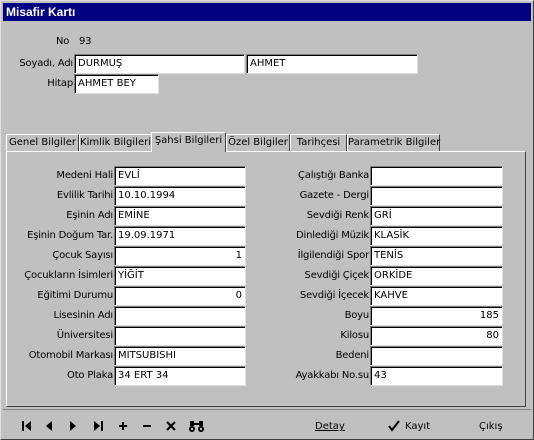  I want to click on boyu-field: 185, so click(436, 316).